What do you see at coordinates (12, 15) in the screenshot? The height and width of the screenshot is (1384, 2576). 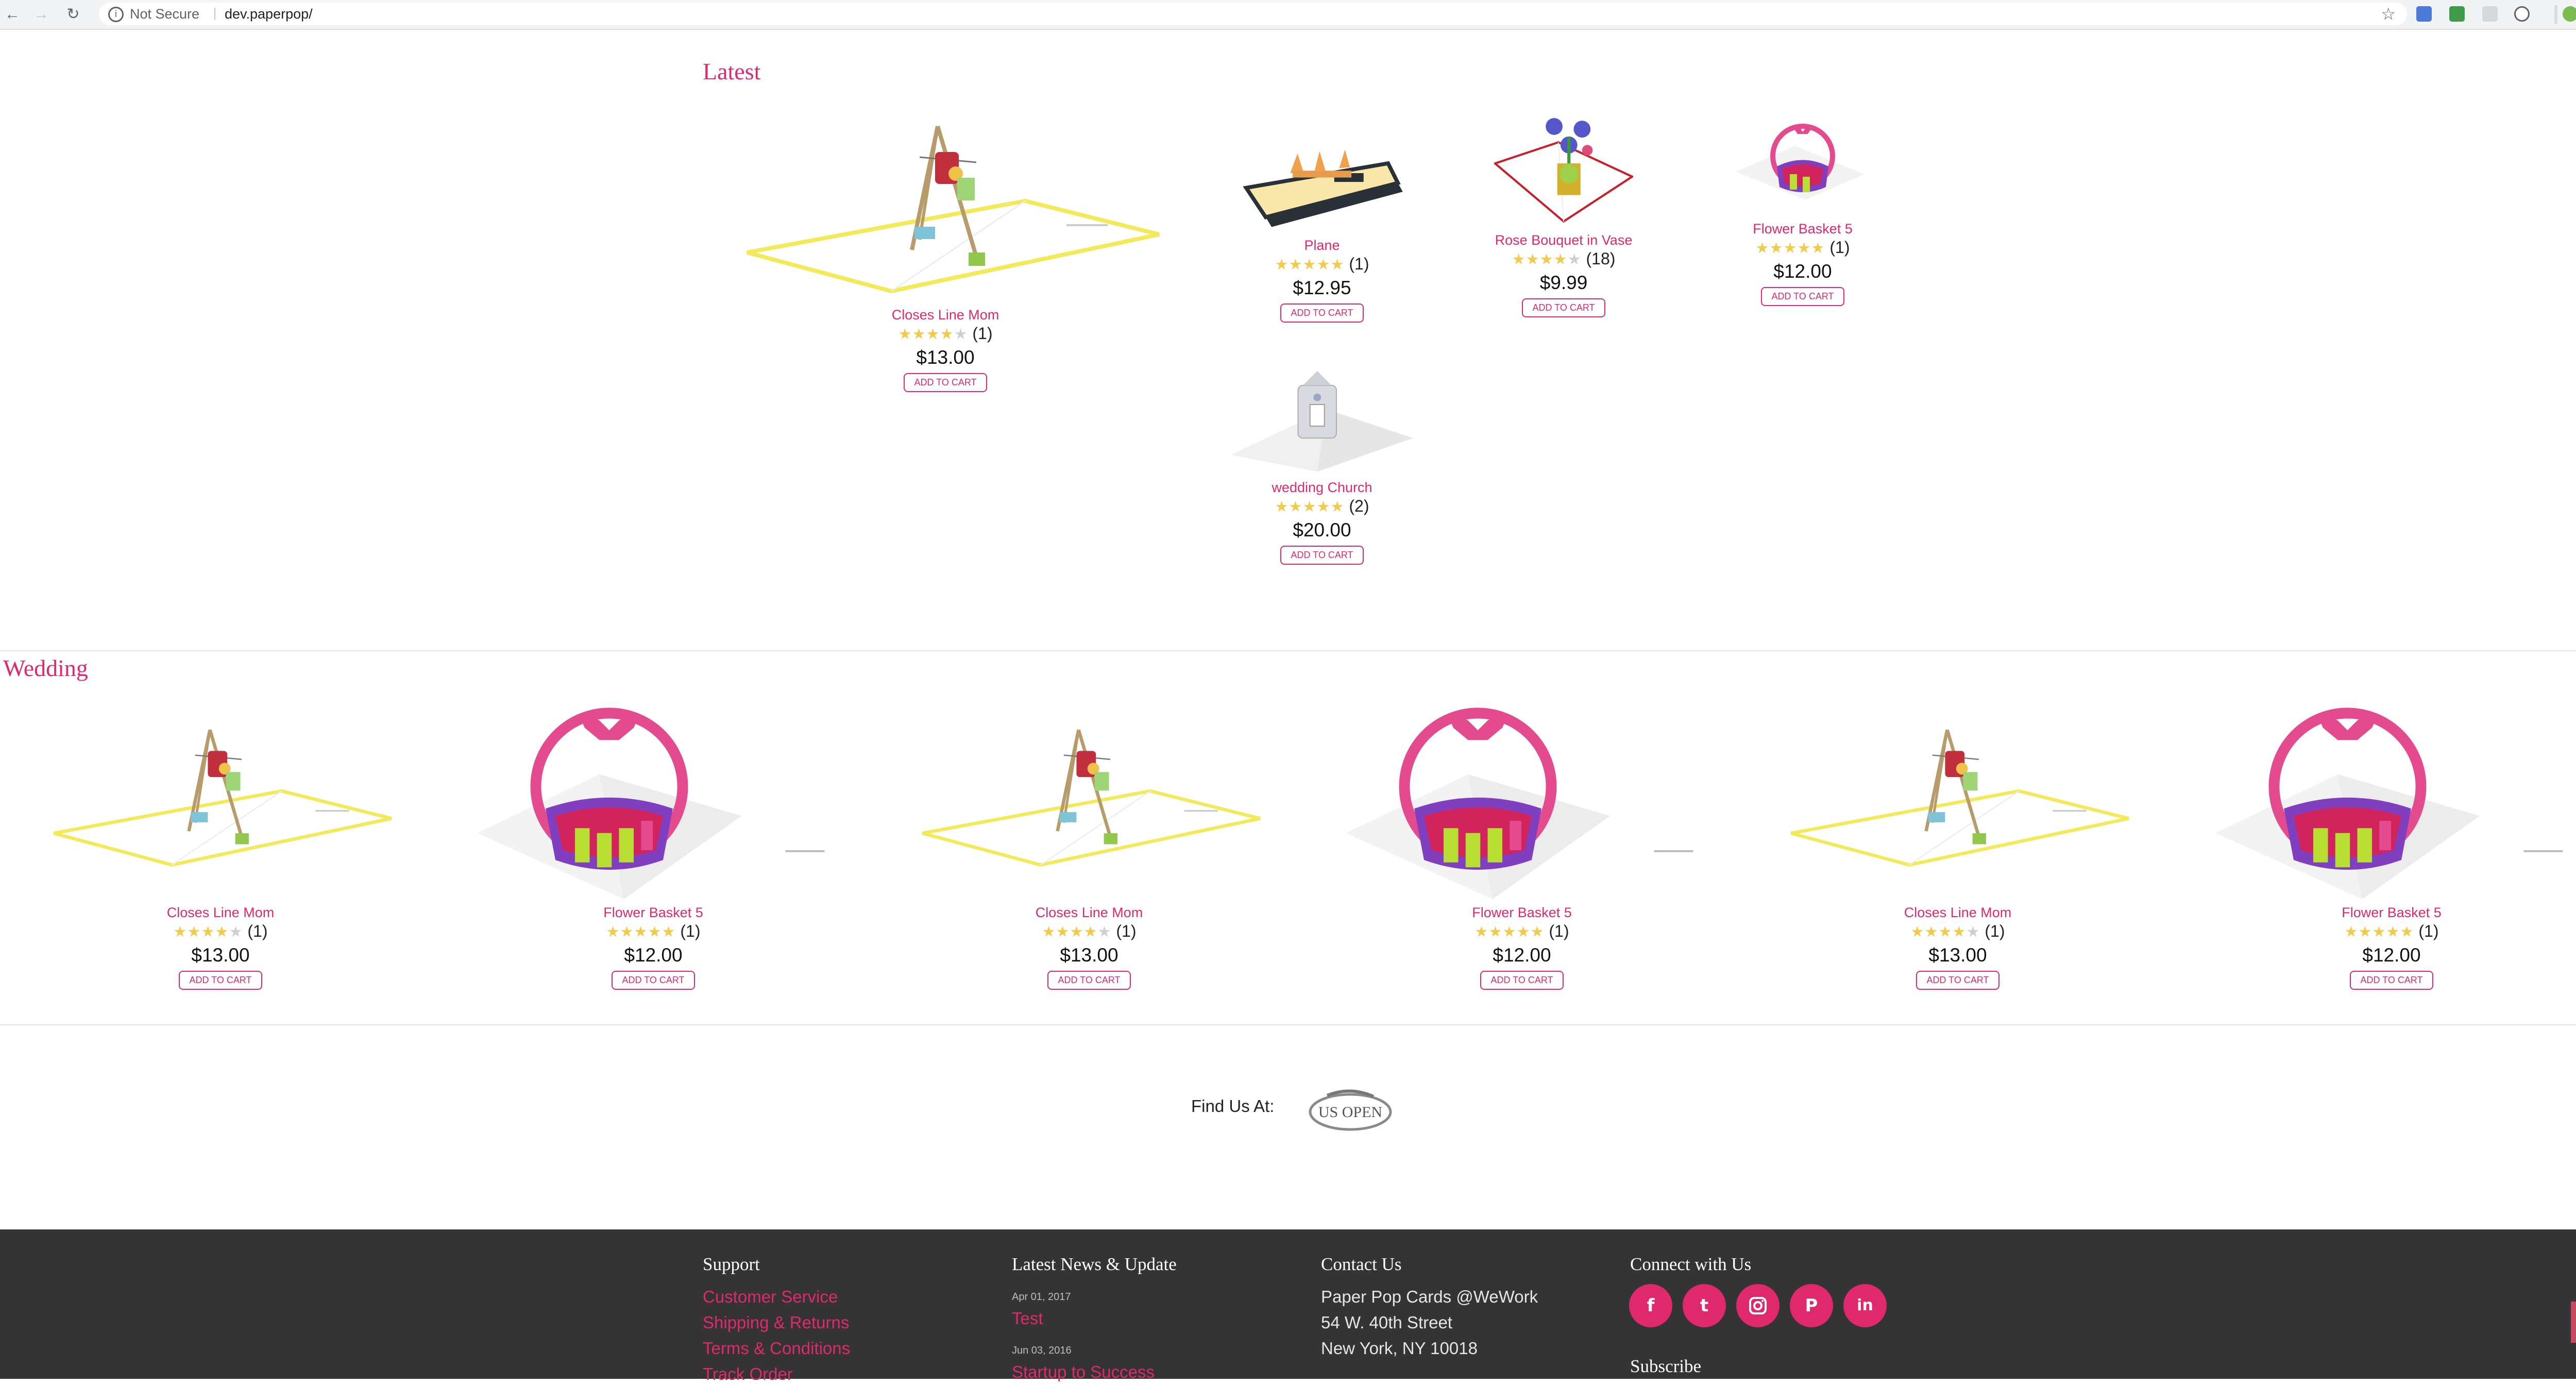 I see `back-arrow-icon: ←` at bounding box center [12, 15].